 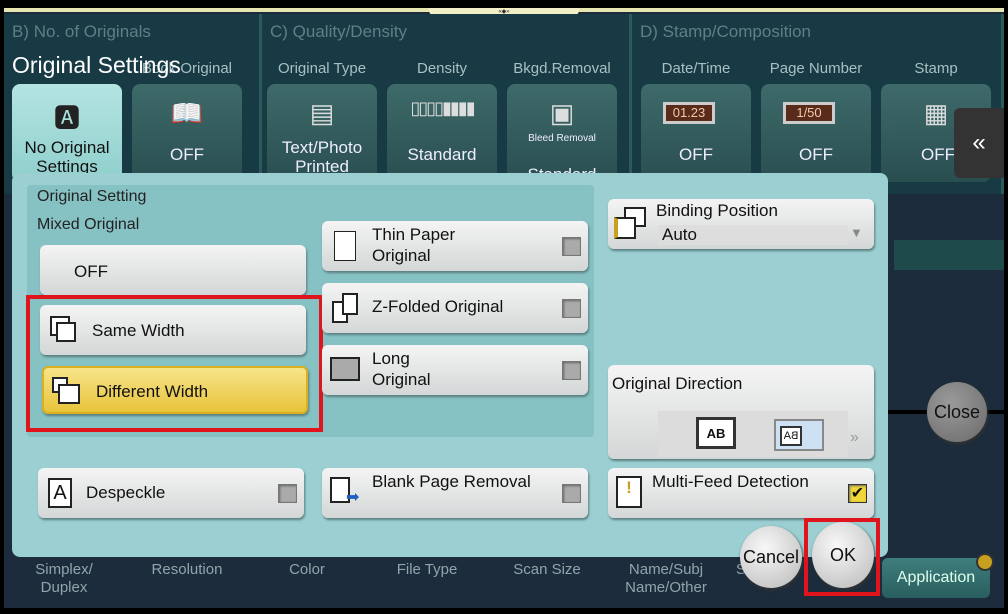 I want to click on multi-feed-checkbox: ✔, so click(x=857, y=493).